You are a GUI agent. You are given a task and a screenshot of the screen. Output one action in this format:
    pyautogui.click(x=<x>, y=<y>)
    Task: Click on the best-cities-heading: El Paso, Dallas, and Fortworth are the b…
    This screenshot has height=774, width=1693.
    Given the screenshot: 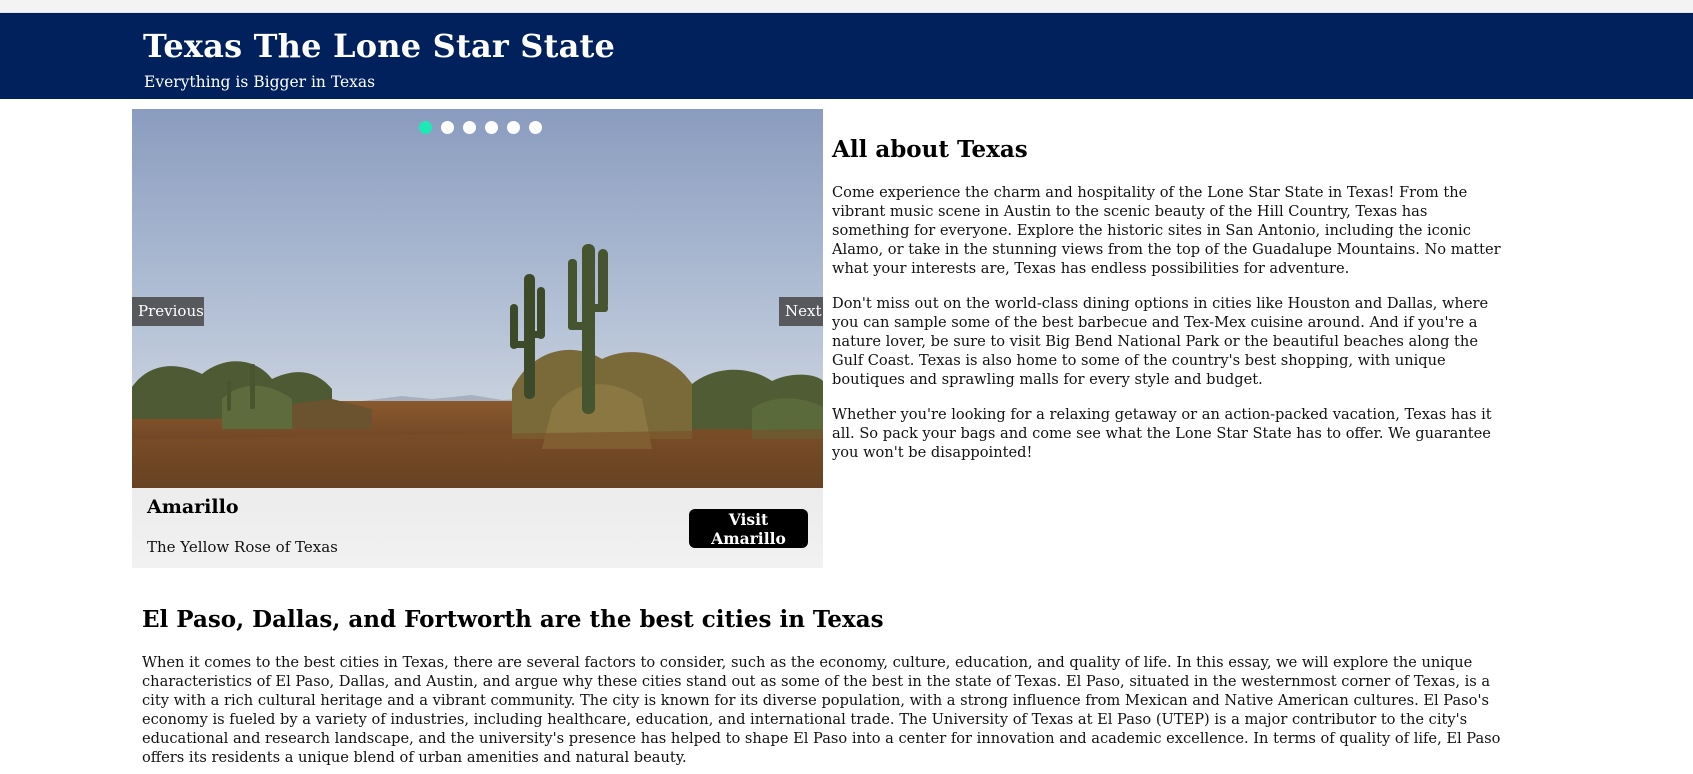 What is the action you would take?
    pyautogui.click(x=513, y=619)
    